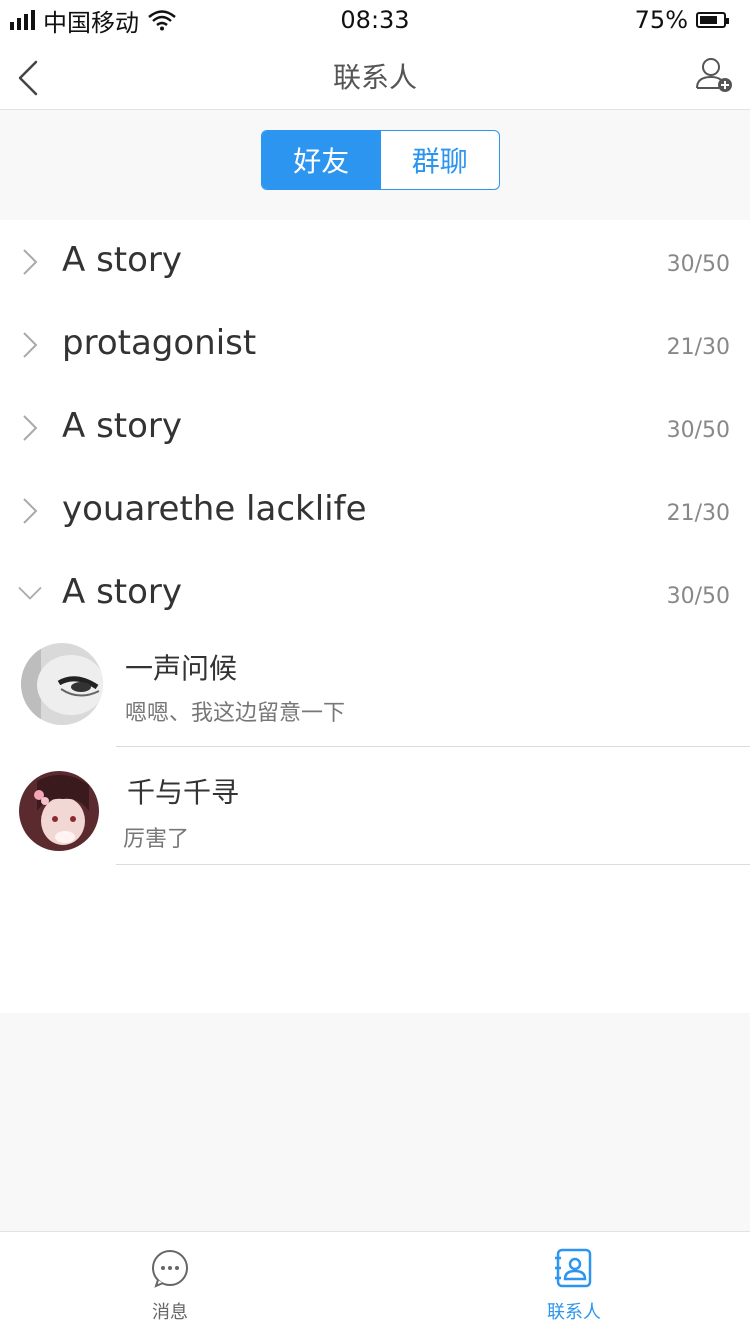 The height and width of the screenshot is (1335, 750). Describe the element at coordinates (374, 77) in the screenshot. I see `page-title: 联系人` at that location.